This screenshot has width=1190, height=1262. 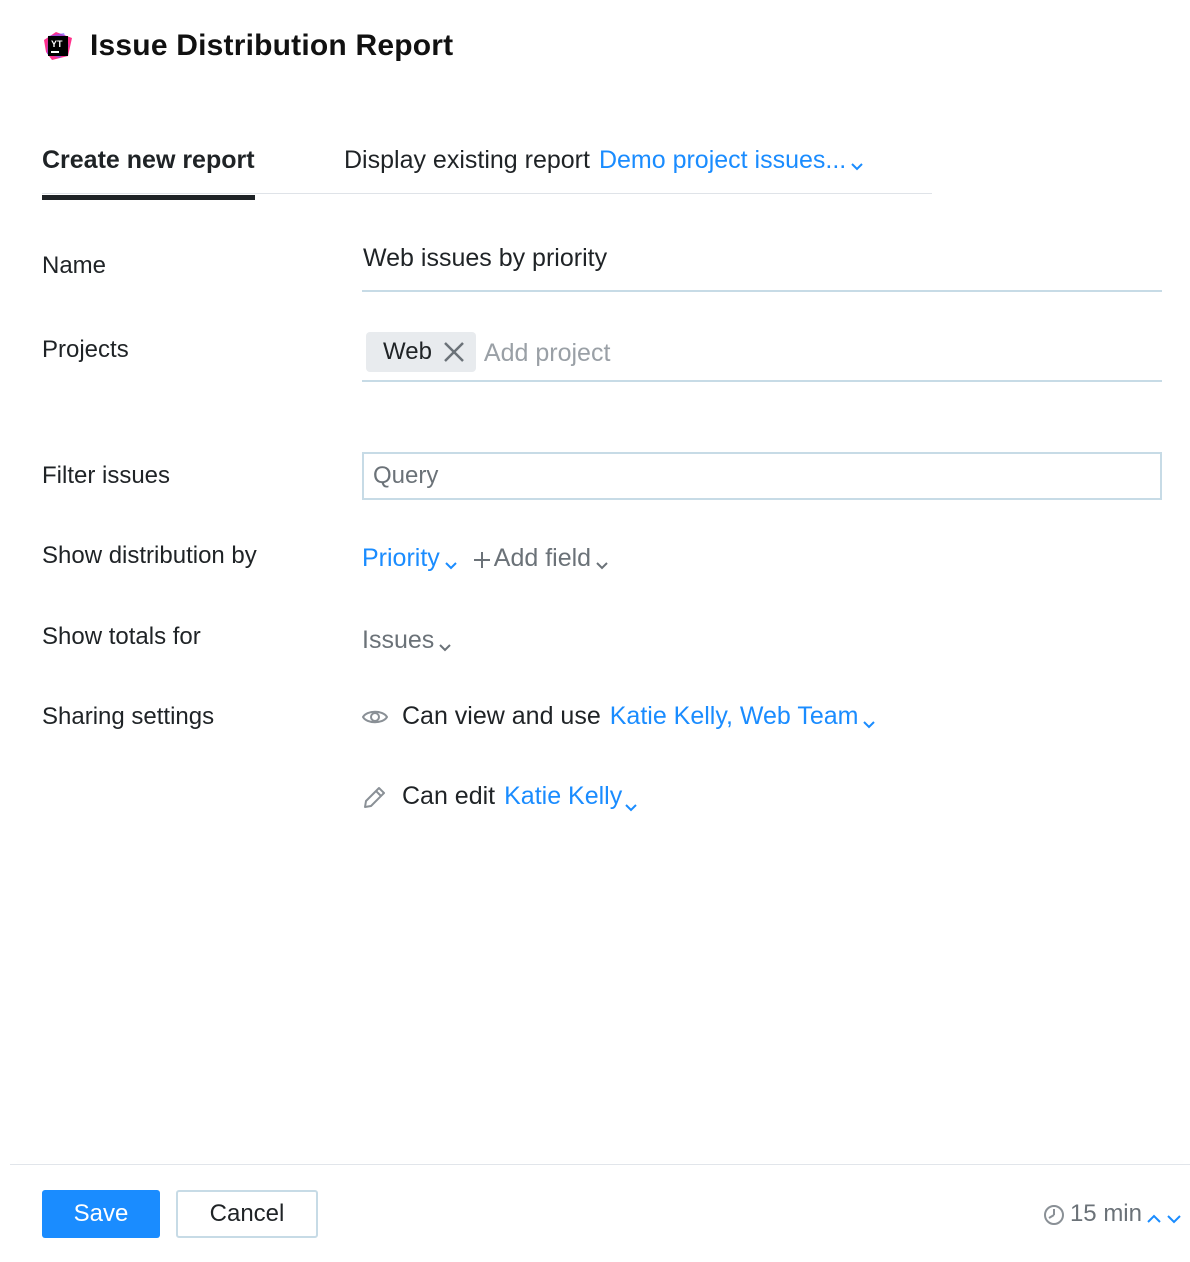 I want to click on page-header: YT Issue Distribution Report, so click(x=247, y=46).